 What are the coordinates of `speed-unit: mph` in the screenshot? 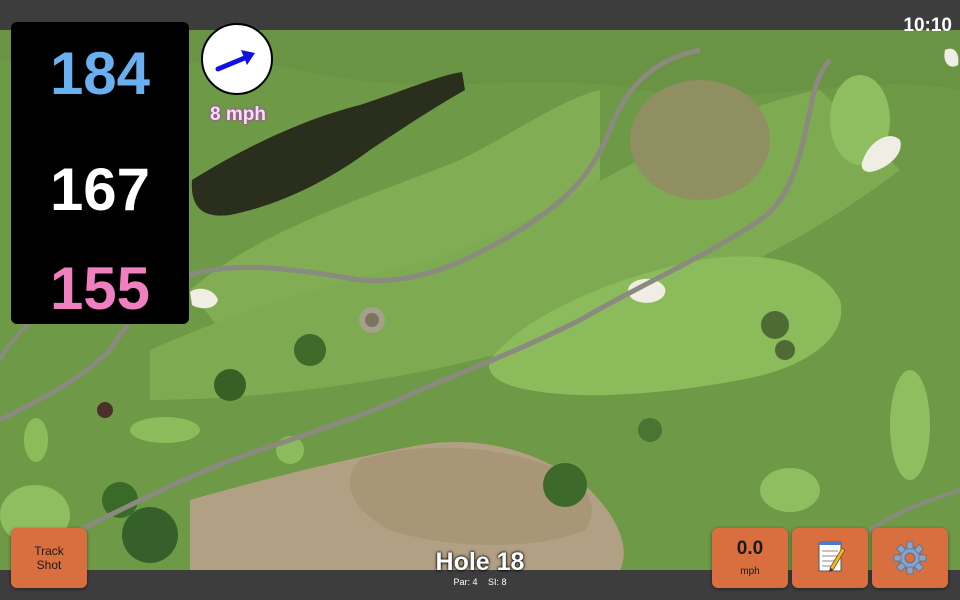 It's located at (750, 571).